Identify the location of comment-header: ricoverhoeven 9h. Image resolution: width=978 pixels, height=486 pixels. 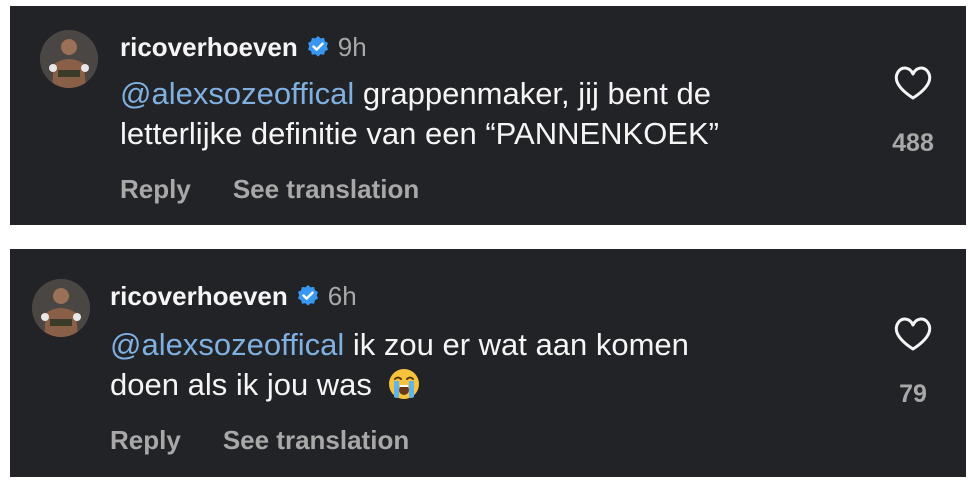
(243, 47).